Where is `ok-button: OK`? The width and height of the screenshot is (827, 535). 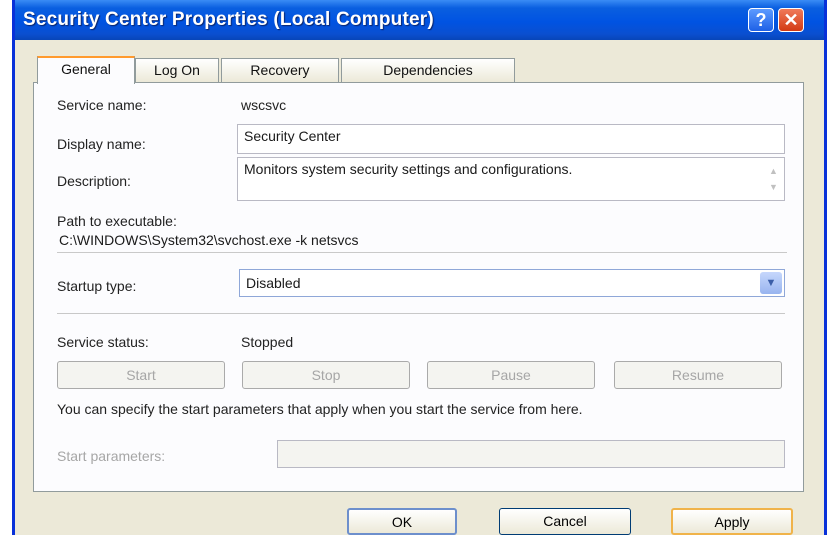 ok-button: OK is located at coordinates (402, 521).